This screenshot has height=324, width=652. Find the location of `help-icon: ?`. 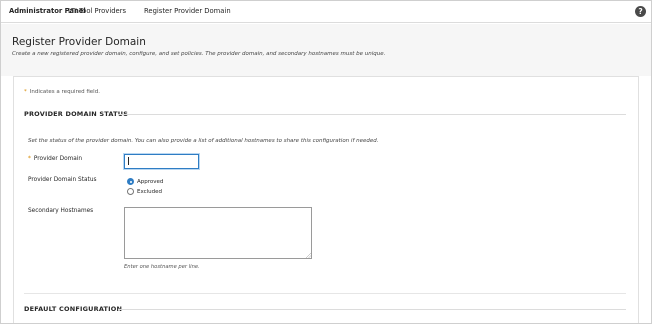

help-icon: ? is located at coordinates (640, 11).